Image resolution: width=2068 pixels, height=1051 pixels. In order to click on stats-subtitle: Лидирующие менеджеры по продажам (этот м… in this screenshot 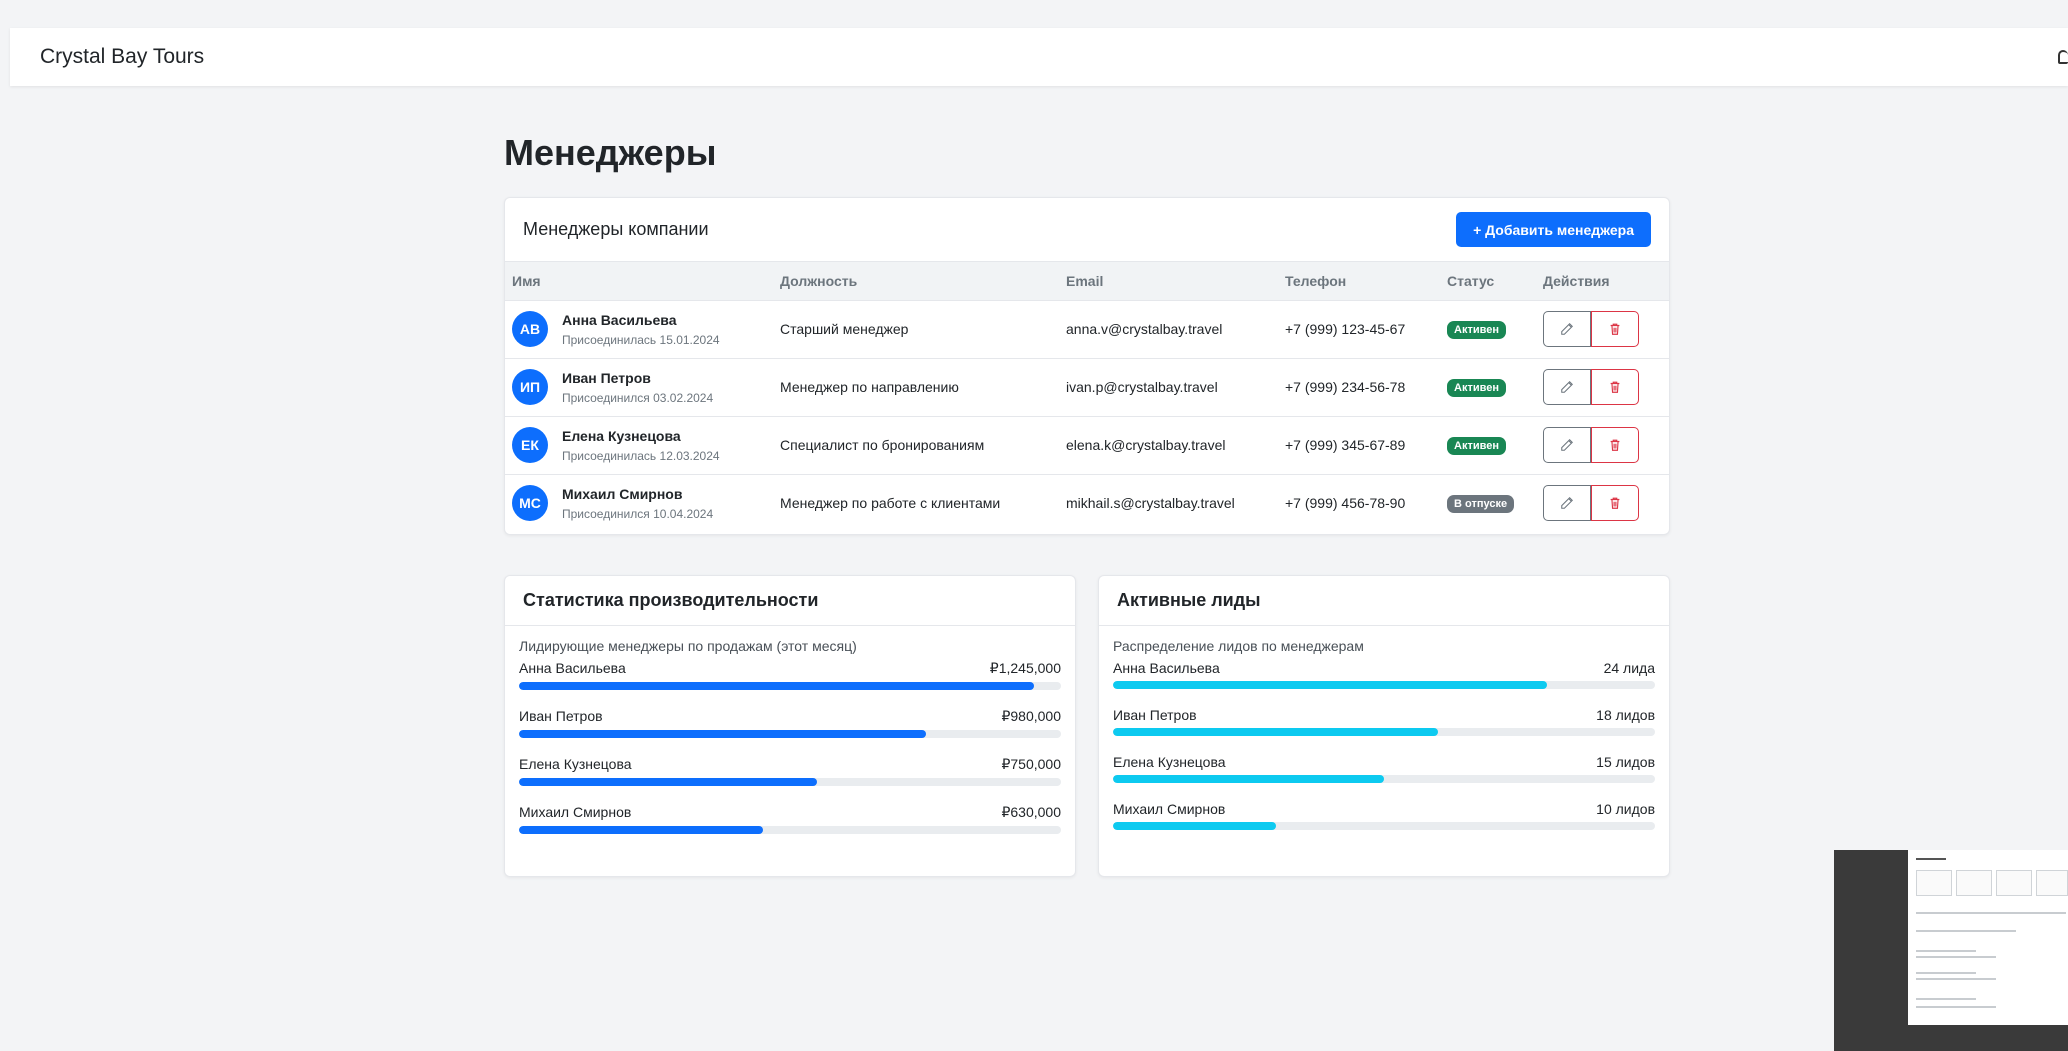, I will do `click(688, 646)`.